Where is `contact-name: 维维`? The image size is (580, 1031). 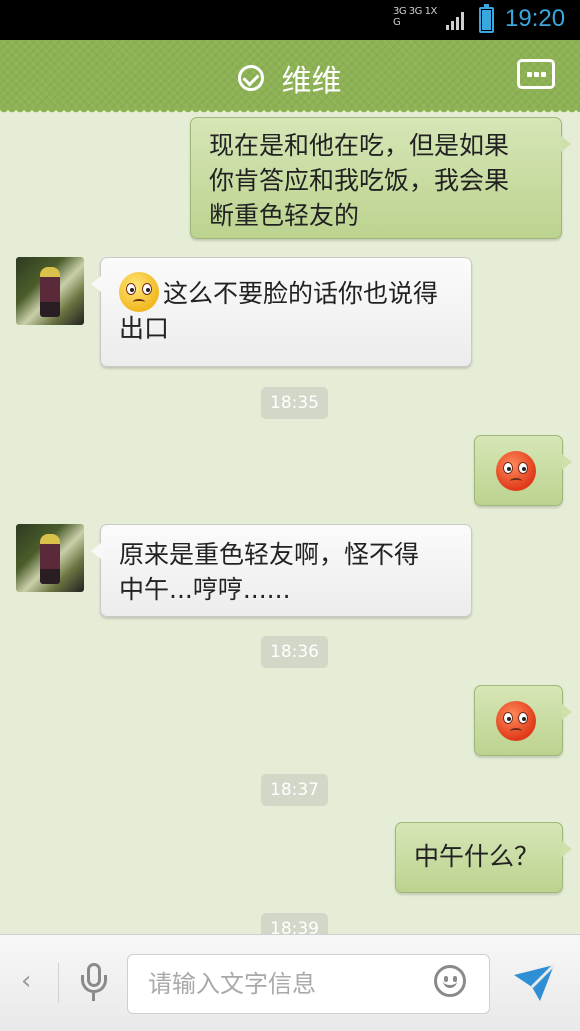 contact-name: 维维 is located at coordinates (311, 81).